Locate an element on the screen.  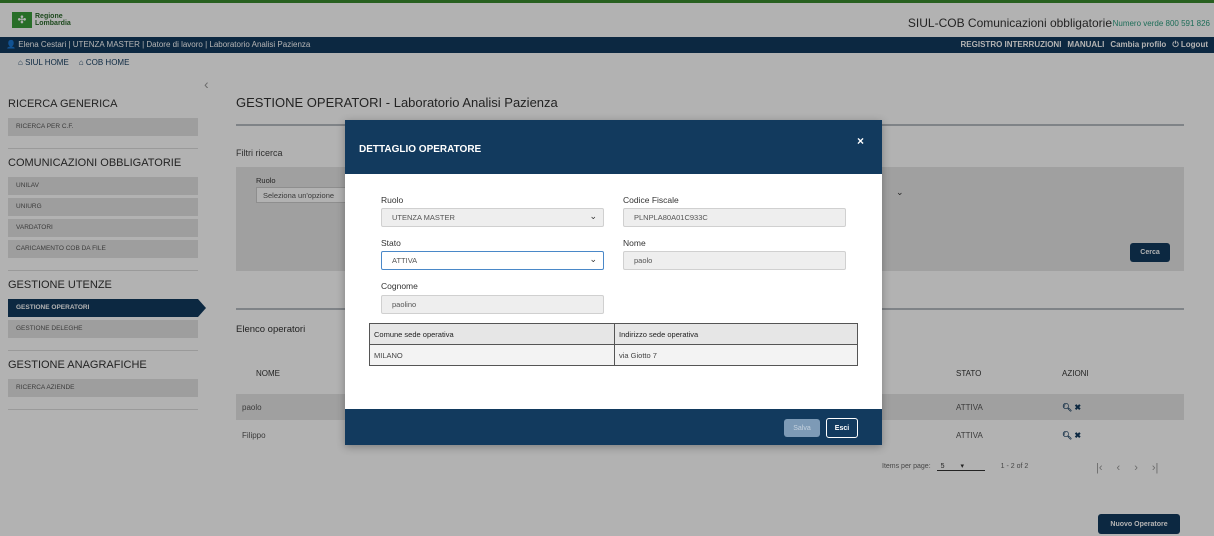
column-comune: Comune sede operativa is located at coordinates (492, 334).